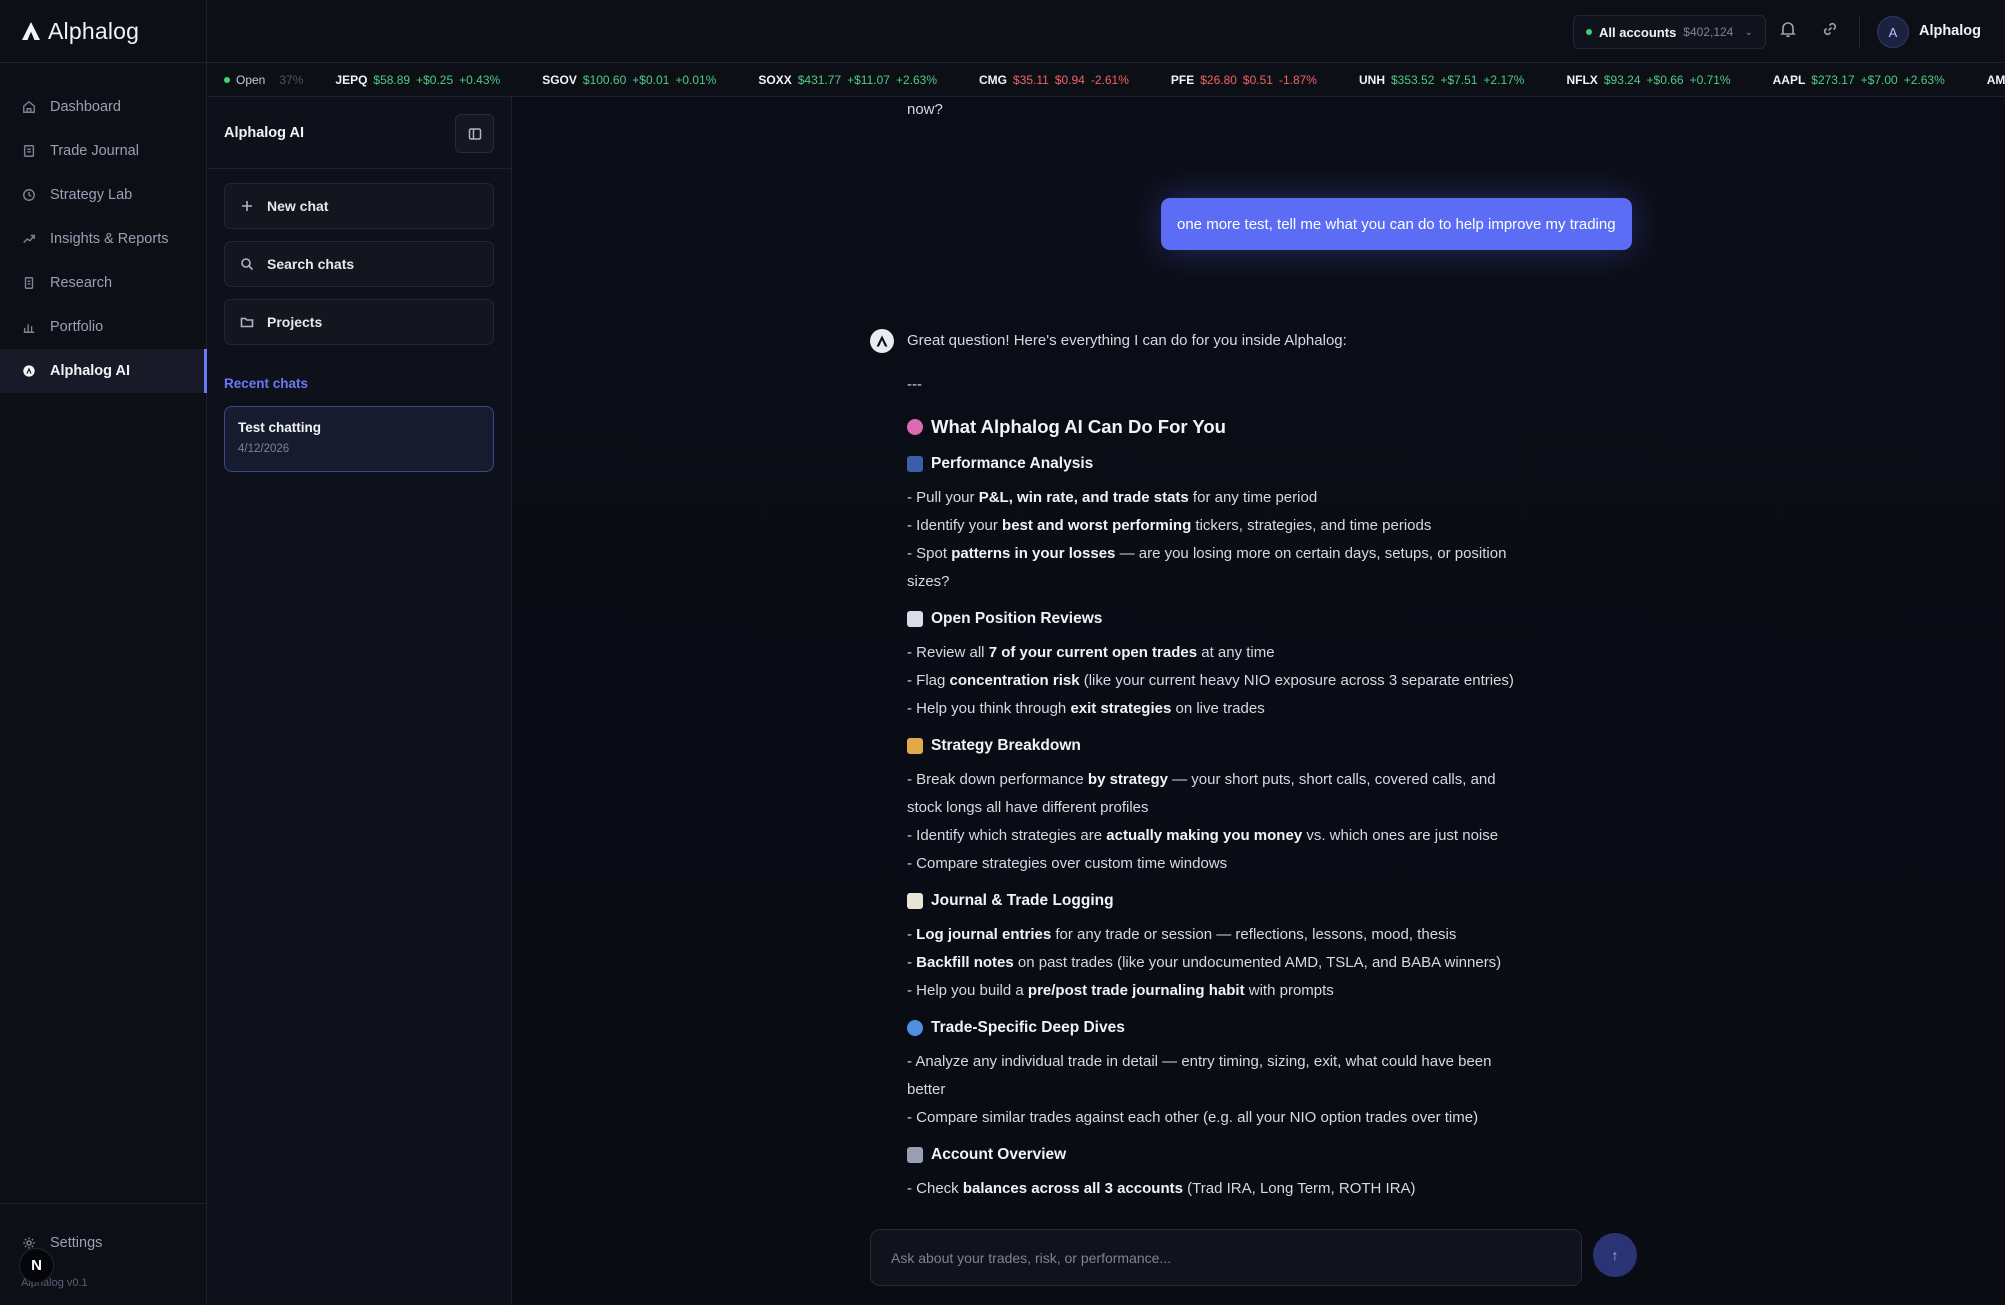  Describe the element at coordinates (247, 264) in the screenshot. I see `search-icon` at that location.